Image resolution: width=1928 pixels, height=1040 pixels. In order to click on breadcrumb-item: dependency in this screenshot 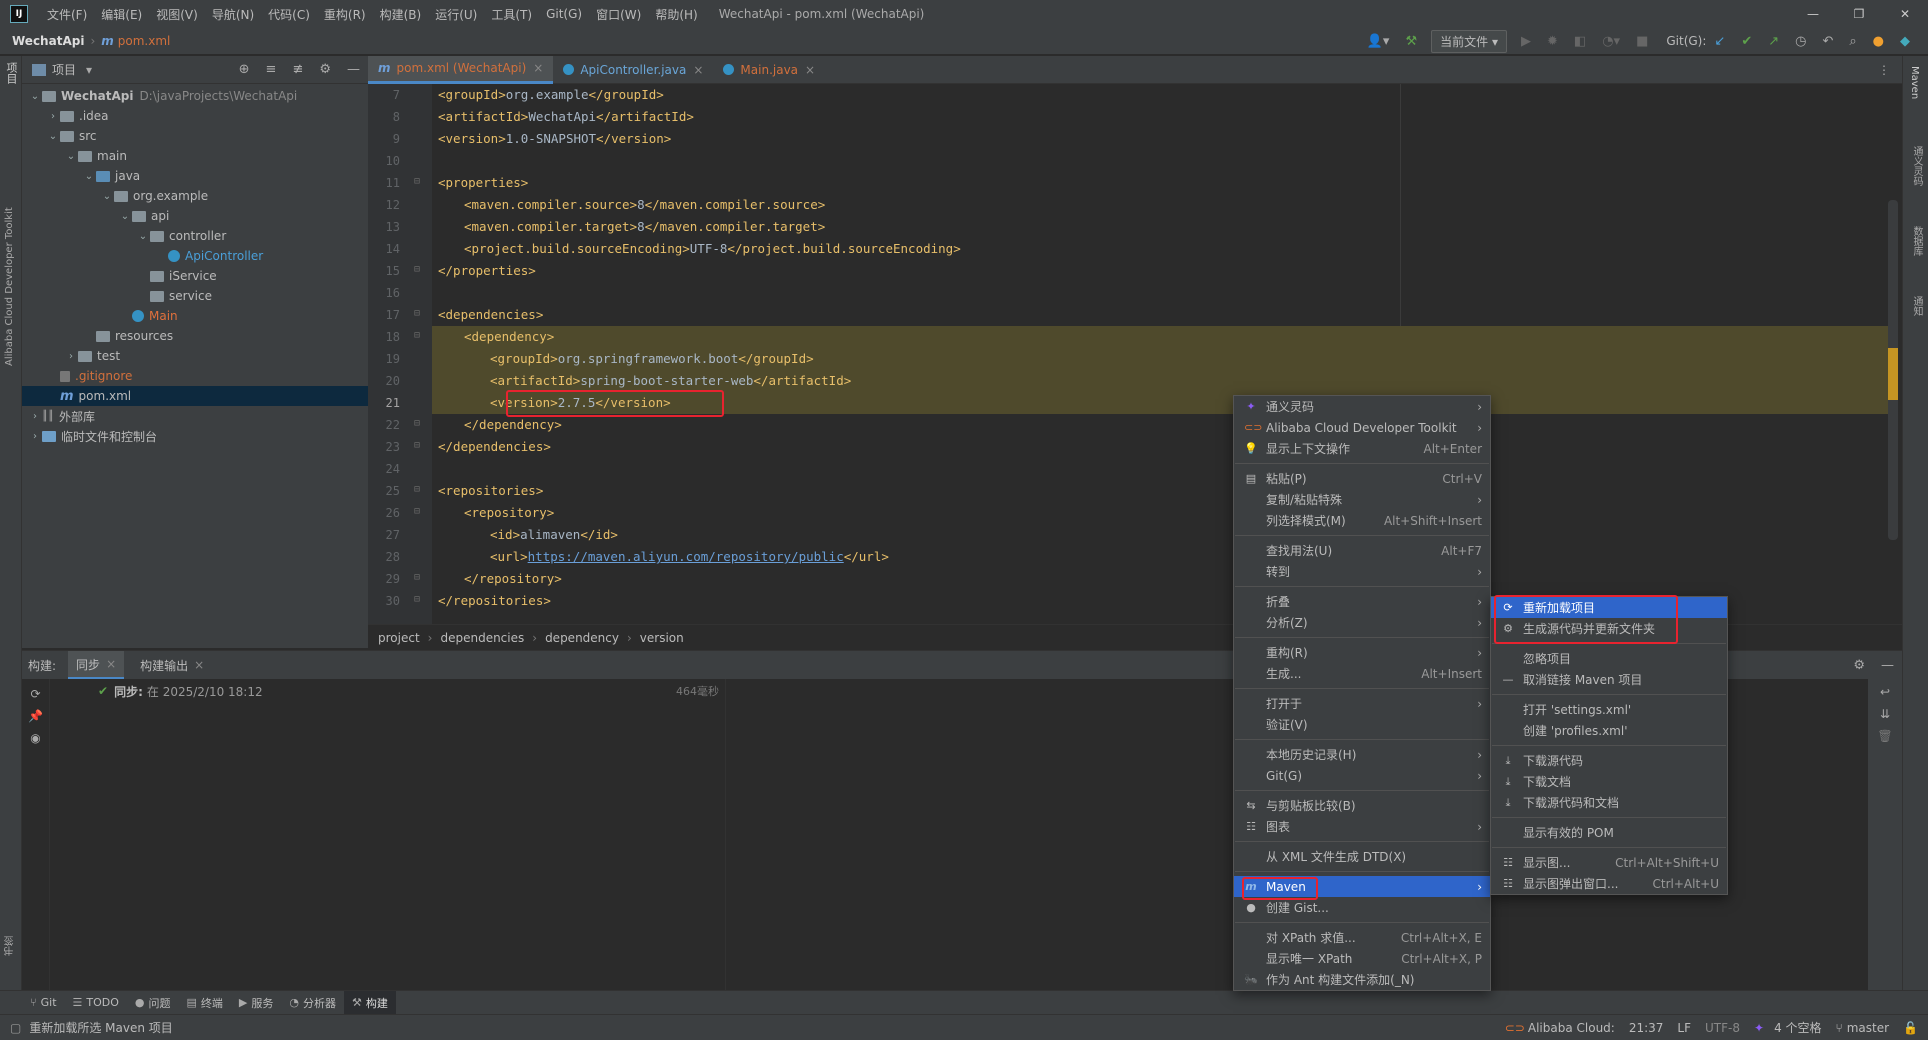, I will do `click(582, 638)`.